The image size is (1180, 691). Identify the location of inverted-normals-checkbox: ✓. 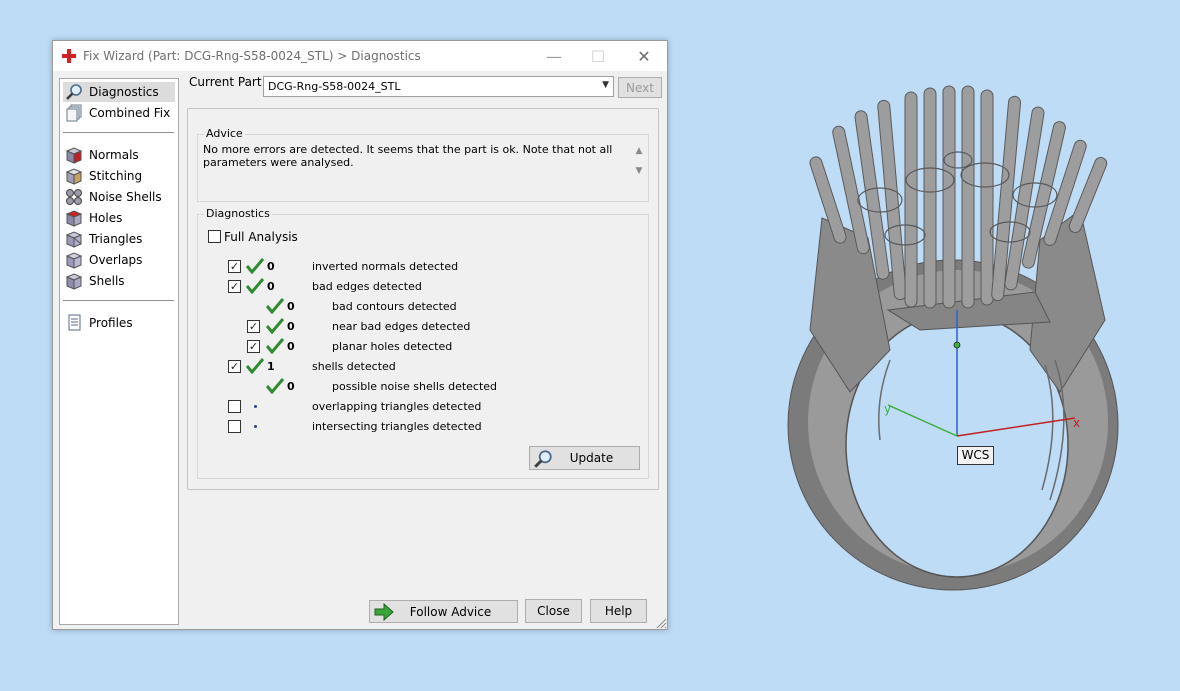
(234, 266).